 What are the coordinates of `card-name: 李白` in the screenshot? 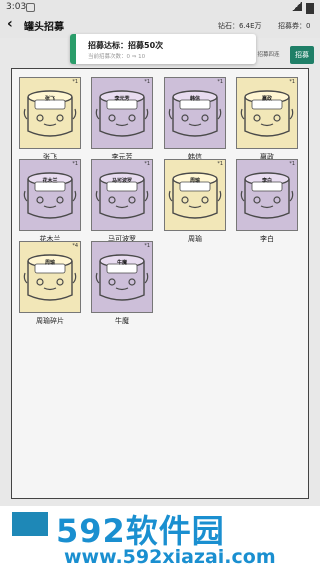 It's located at (267, 239).